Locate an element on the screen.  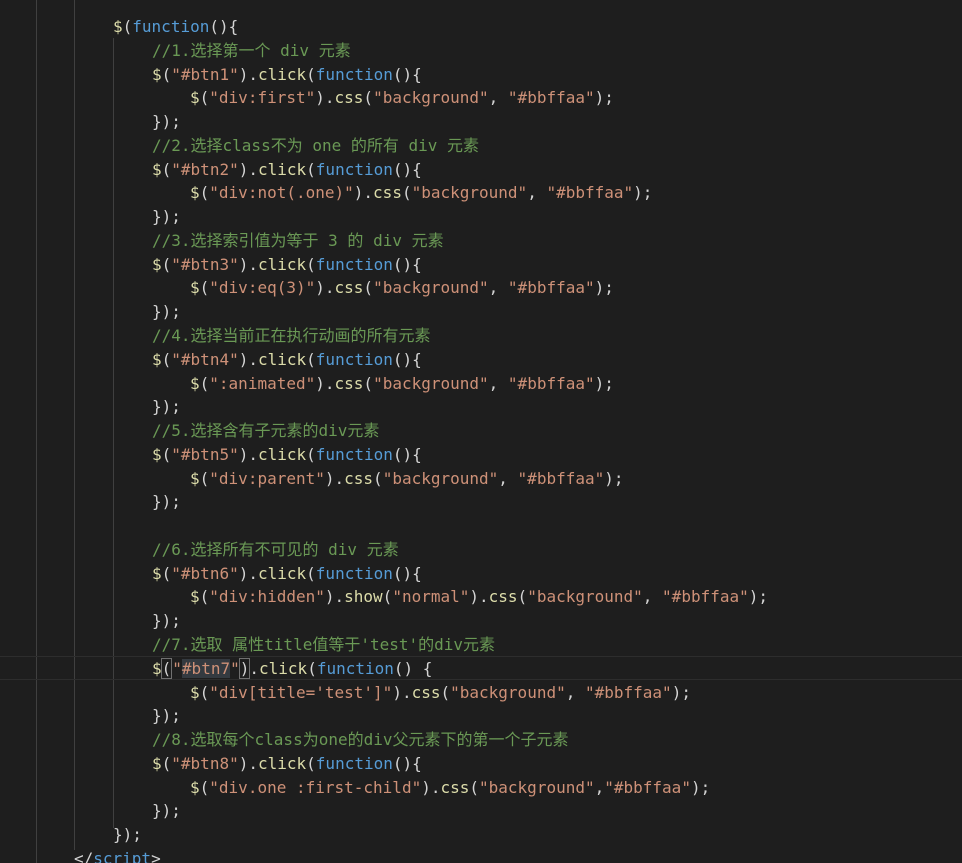
code-token: ); is located at coordinates (604, 98).